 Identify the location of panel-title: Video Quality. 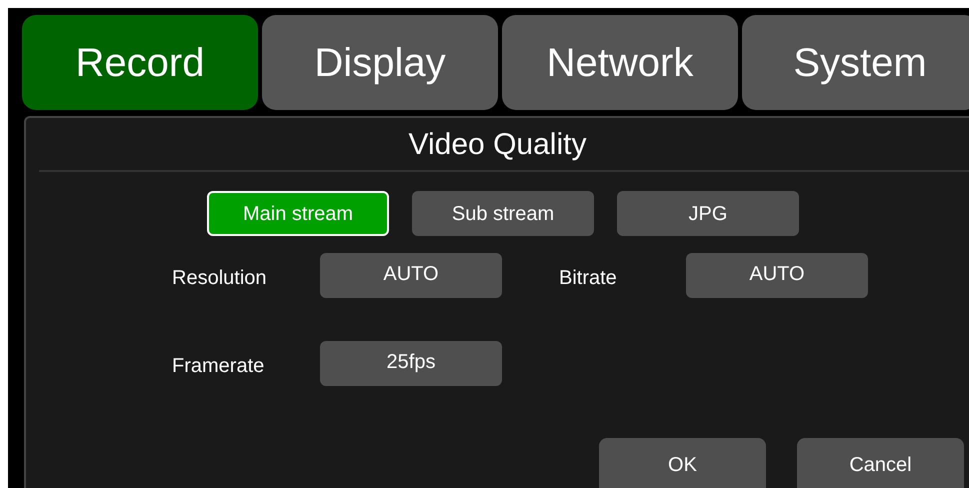
(498, 144).